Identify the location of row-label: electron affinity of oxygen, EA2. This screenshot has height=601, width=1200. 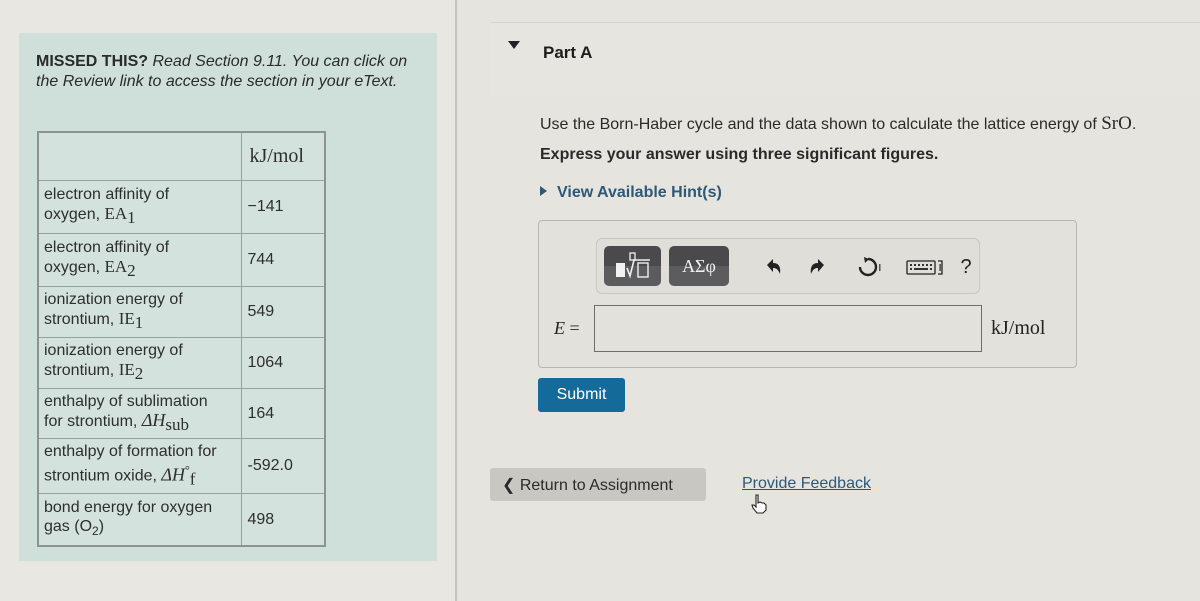
(139, 259).